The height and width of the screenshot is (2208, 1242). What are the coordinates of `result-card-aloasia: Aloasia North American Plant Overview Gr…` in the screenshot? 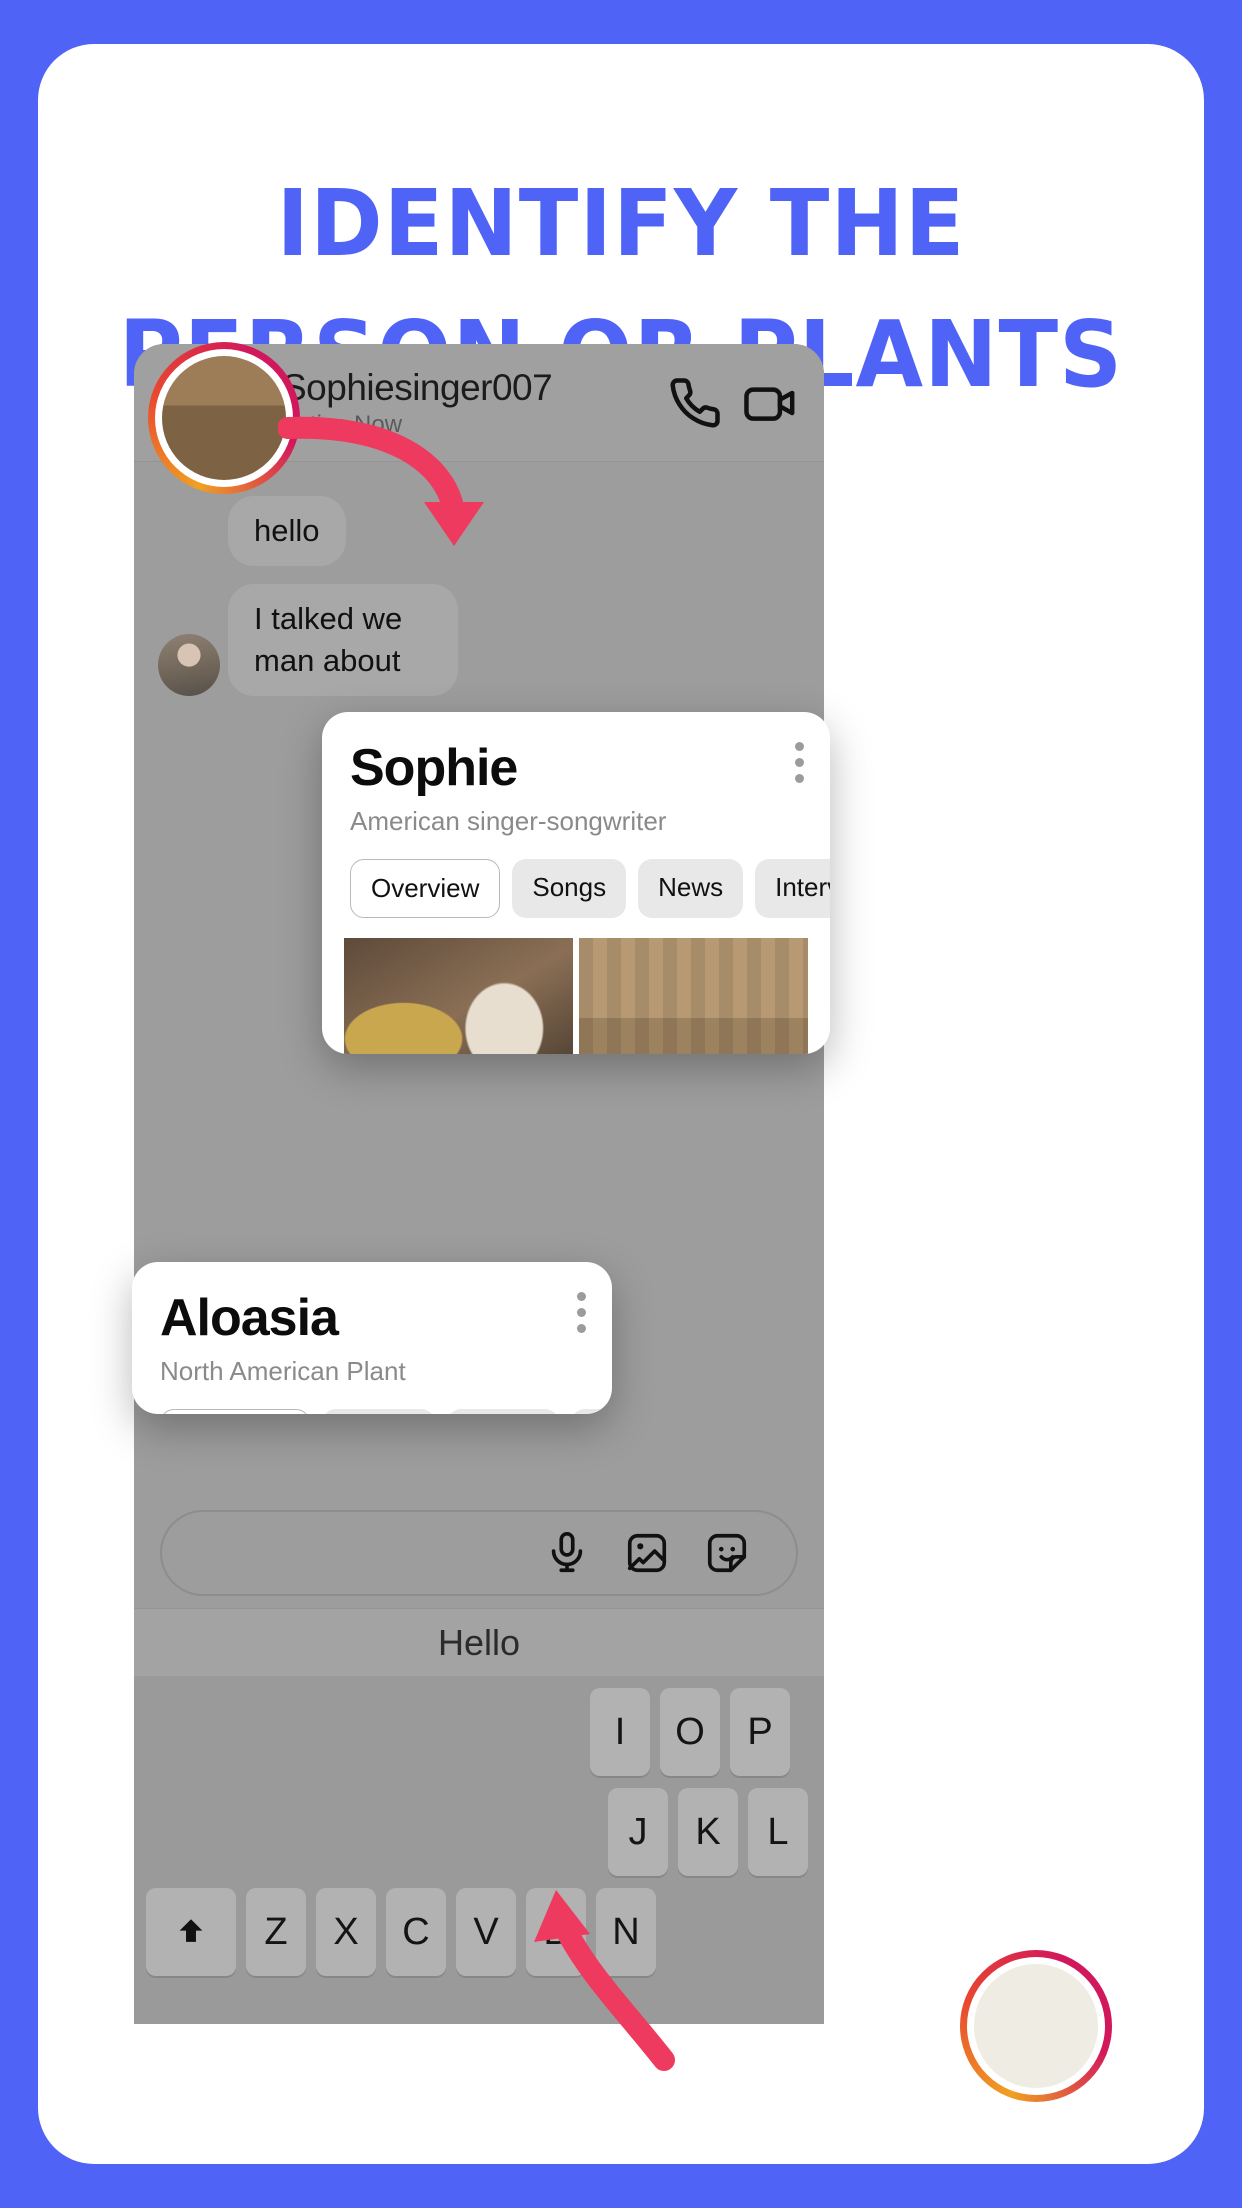 It's located at (372, 1338).